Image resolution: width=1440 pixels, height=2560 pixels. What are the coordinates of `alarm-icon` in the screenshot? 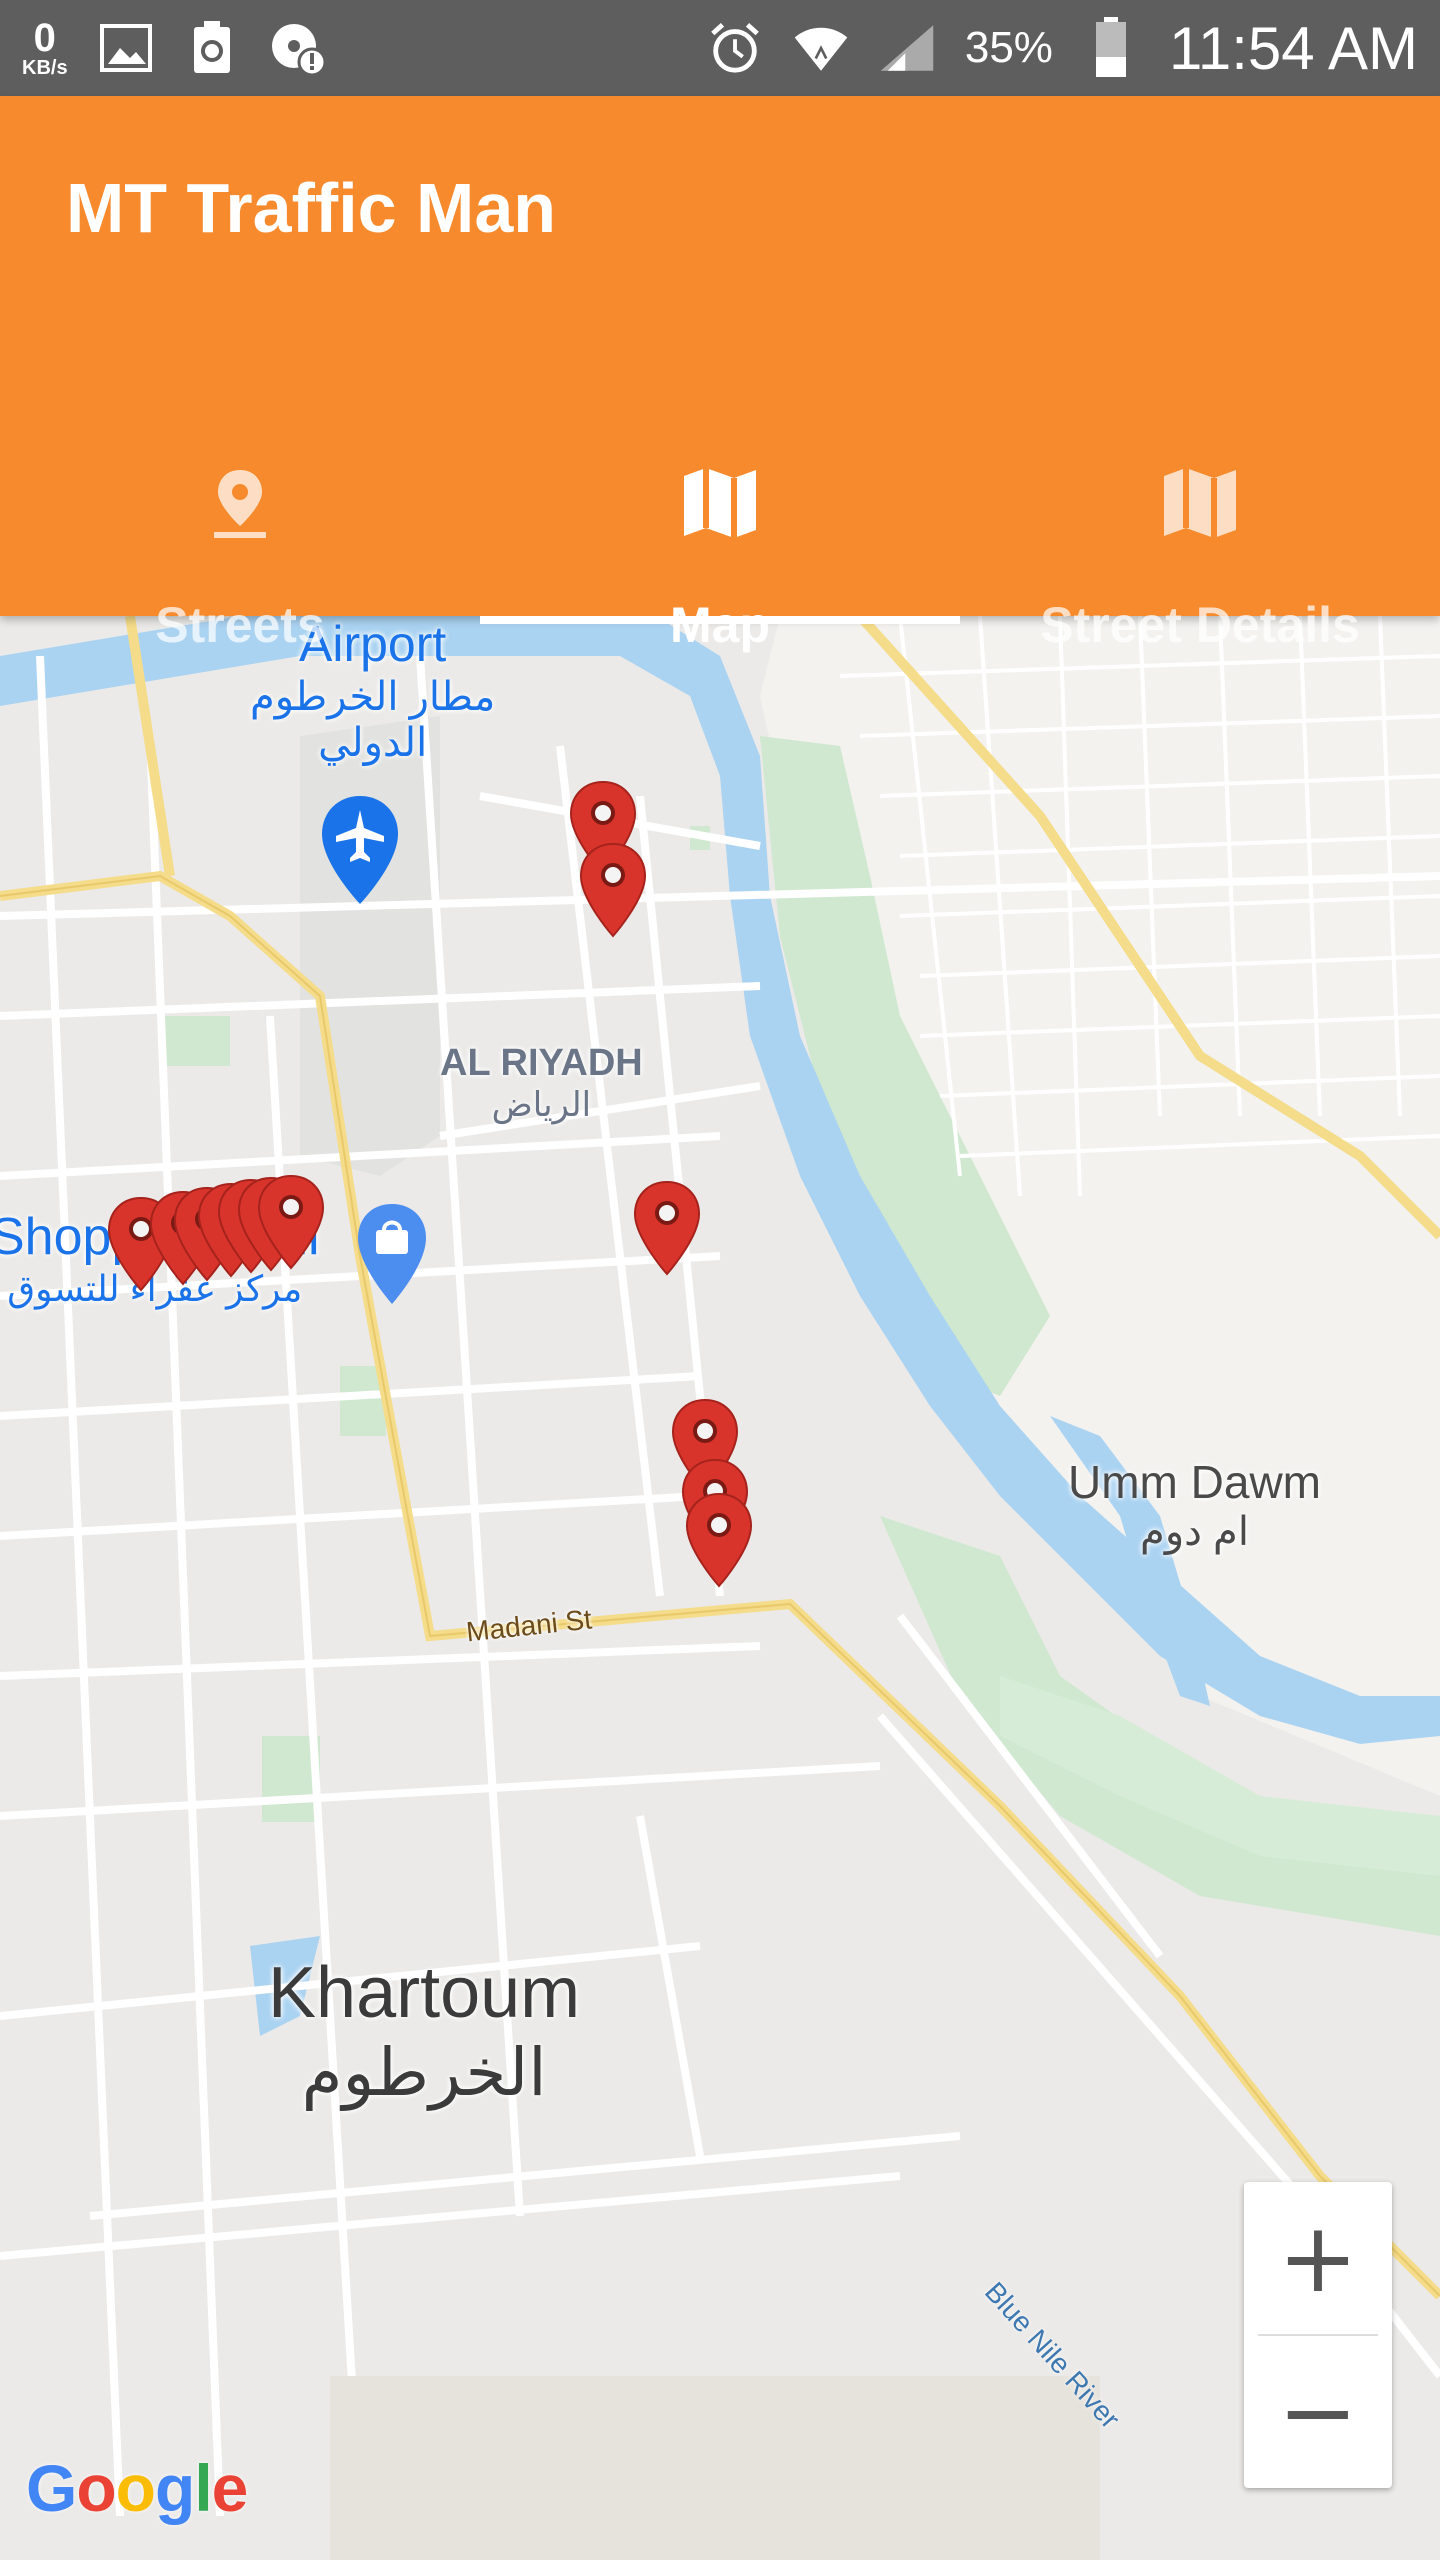 It's located at (735, 48).